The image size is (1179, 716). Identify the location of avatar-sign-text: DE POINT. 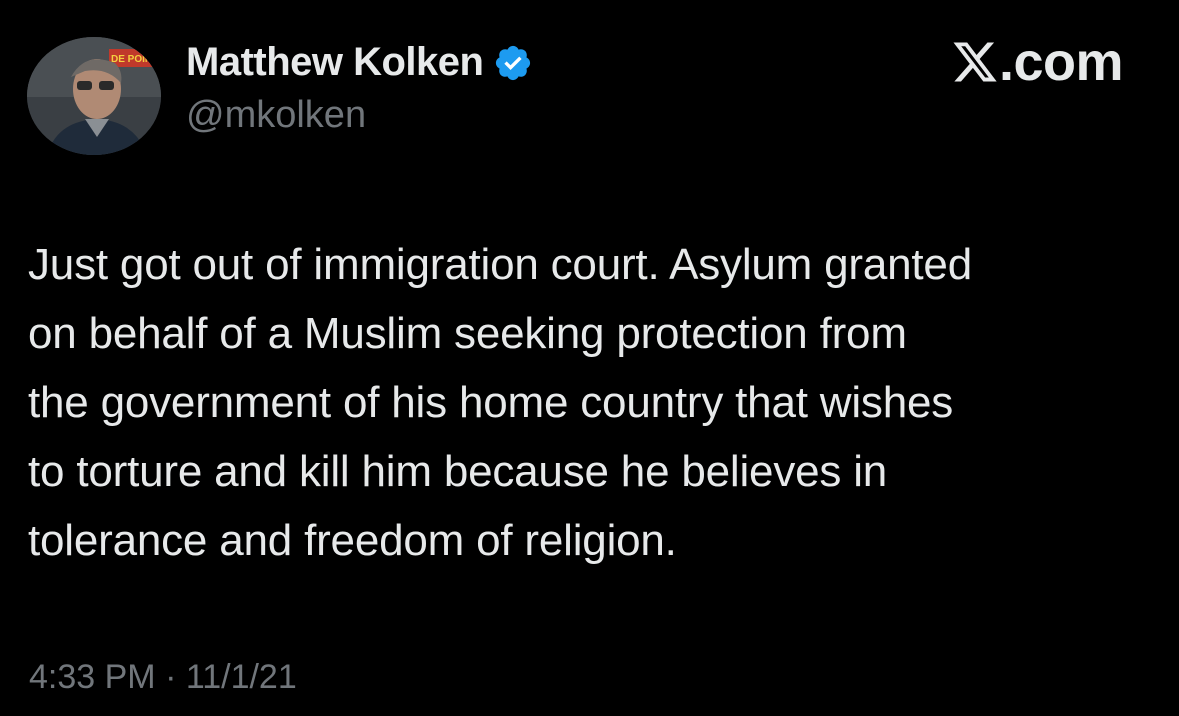
(134, 59).